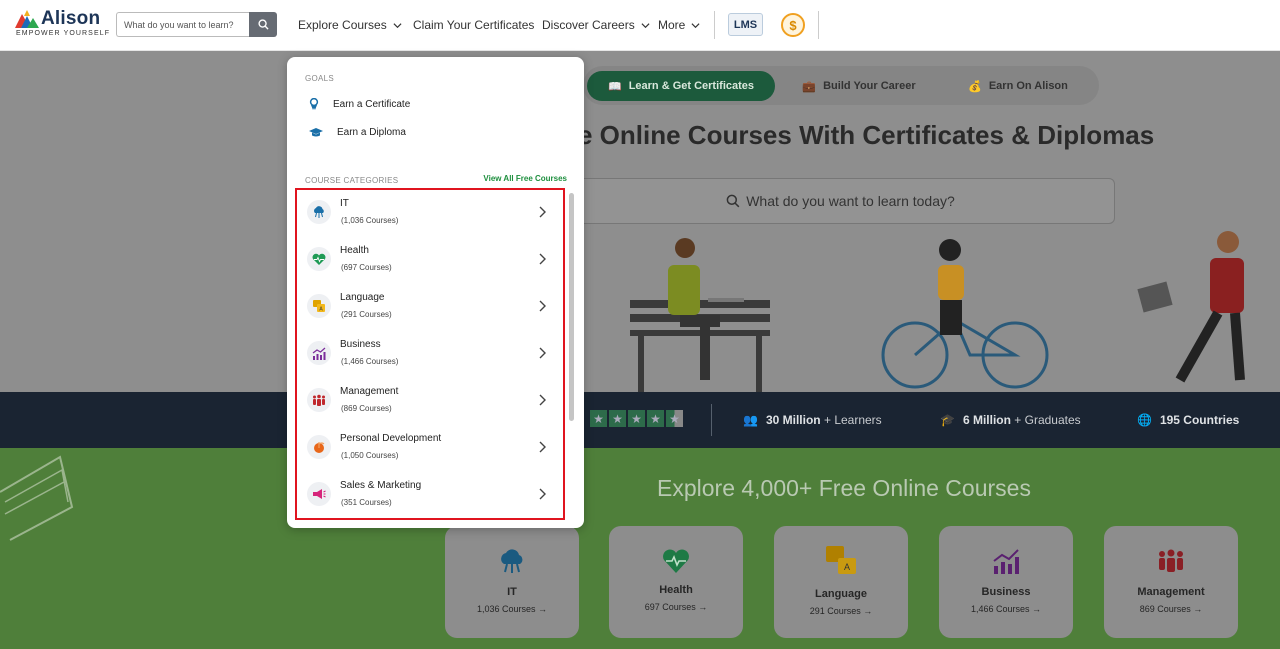  I want to click on nav-more: More, so click(679, 25).